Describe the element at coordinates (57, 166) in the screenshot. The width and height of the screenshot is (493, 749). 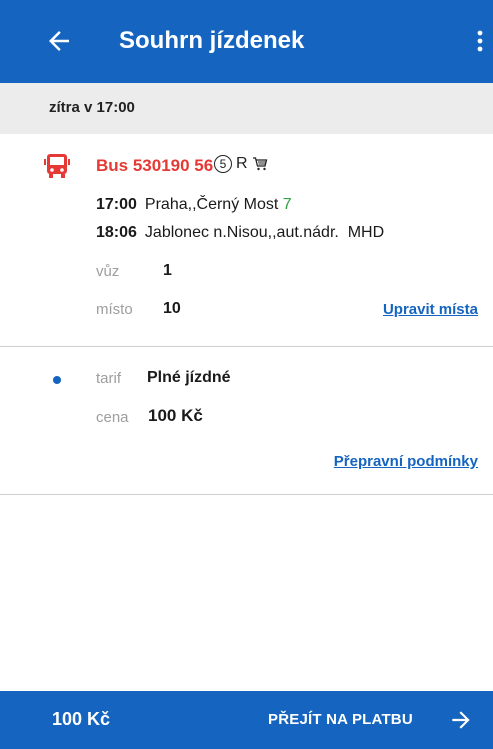
I see `bus-icon` at that location.